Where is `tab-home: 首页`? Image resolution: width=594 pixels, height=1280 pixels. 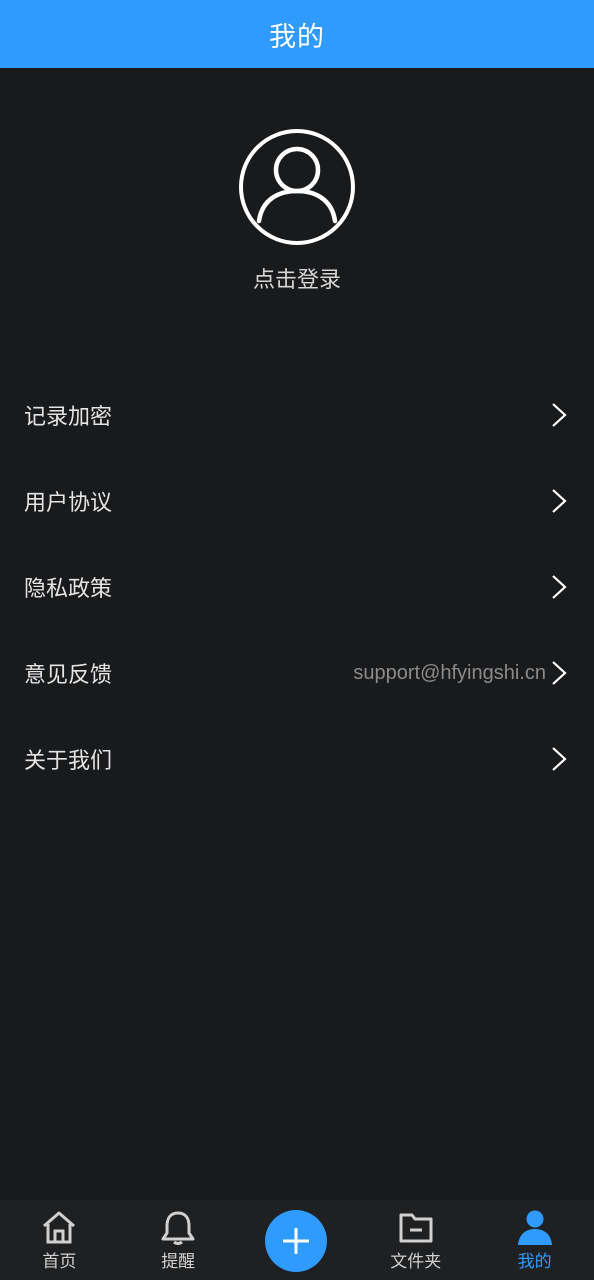
tab-home: 首页 is located at coordinates (59, 1240).